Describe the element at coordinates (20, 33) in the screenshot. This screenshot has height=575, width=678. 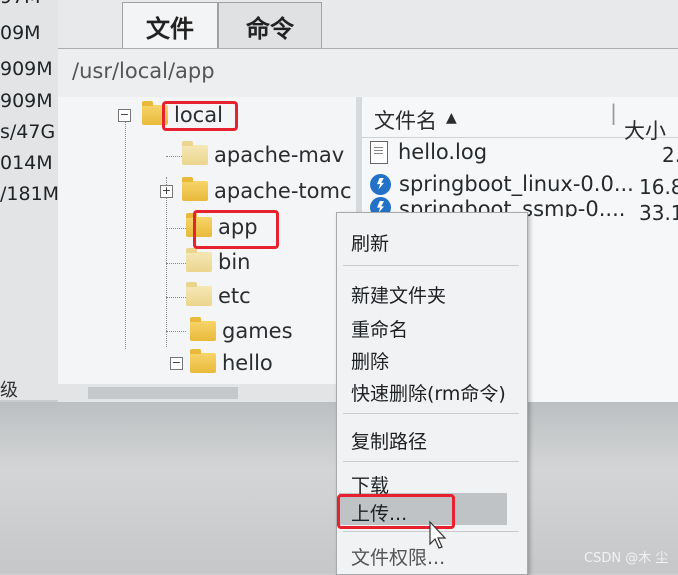
I see `size-value: 09M` at that location.